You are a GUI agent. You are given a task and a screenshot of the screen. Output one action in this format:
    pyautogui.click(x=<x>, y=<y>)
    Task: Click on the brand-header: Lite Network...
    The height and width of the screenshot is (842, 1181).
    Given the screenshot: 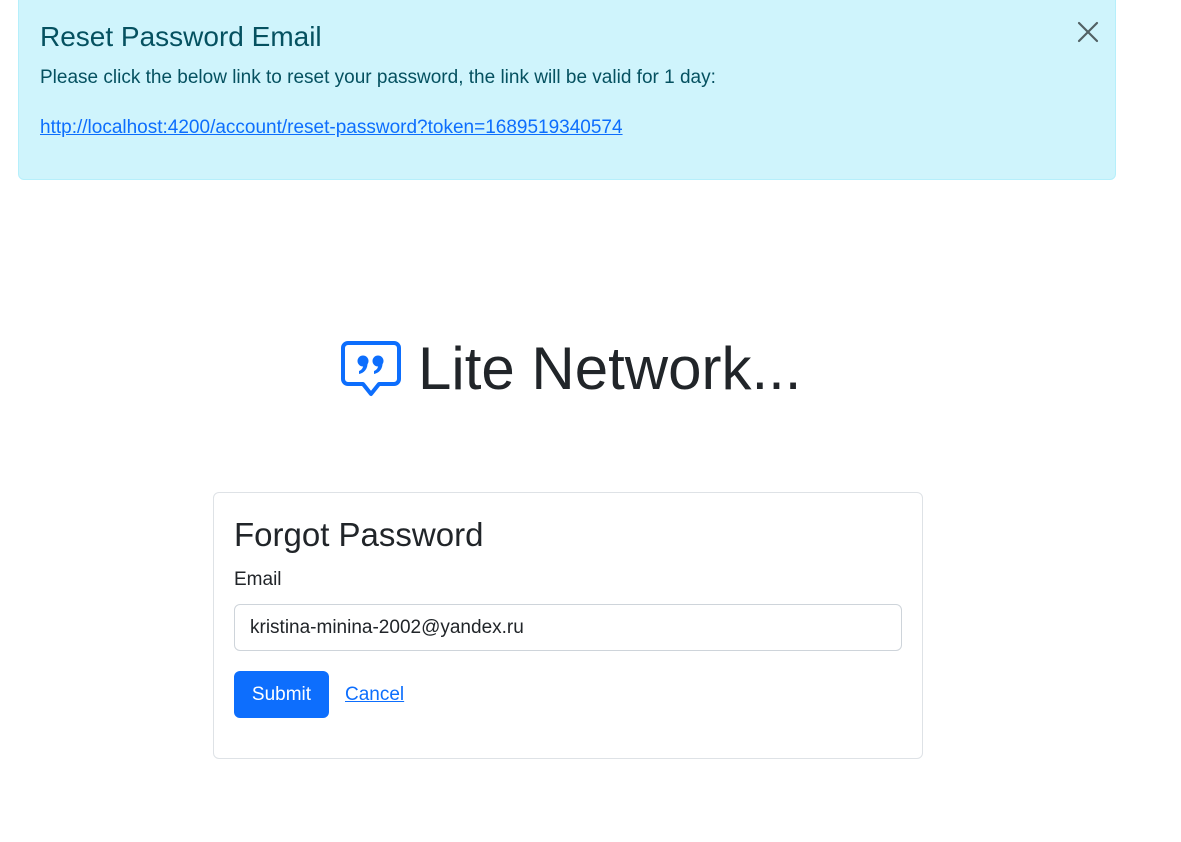 What is the action you would take?
    pyautogui.click(x=569, y=369)
    